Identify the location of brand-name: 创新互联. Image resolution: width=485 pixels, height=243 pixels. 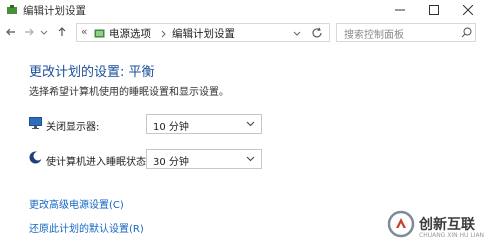
(447, 225).